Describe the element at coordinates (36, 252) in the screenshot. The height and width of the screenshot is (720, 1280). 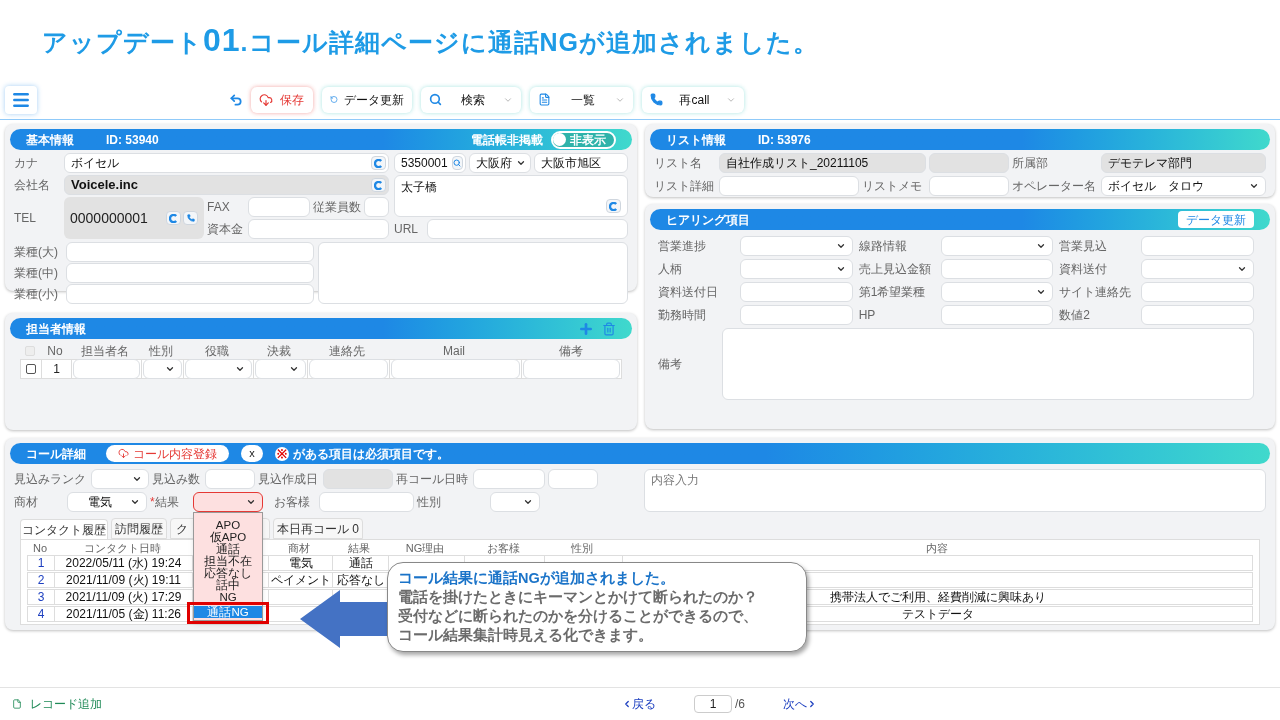
I see `field-label: 業種(大)` at that location.